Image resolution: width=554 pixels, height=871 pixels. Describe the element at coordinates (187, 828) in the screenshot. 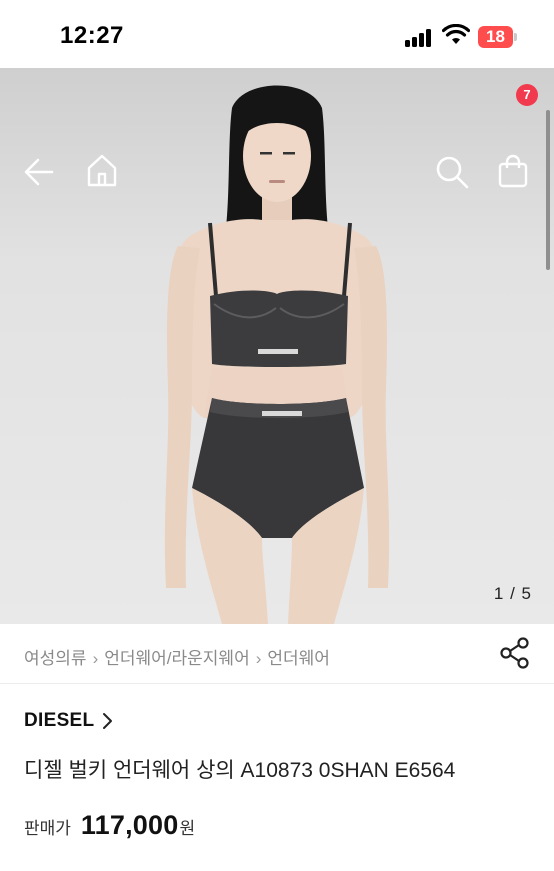

I see `price-unit: 원` at that location.